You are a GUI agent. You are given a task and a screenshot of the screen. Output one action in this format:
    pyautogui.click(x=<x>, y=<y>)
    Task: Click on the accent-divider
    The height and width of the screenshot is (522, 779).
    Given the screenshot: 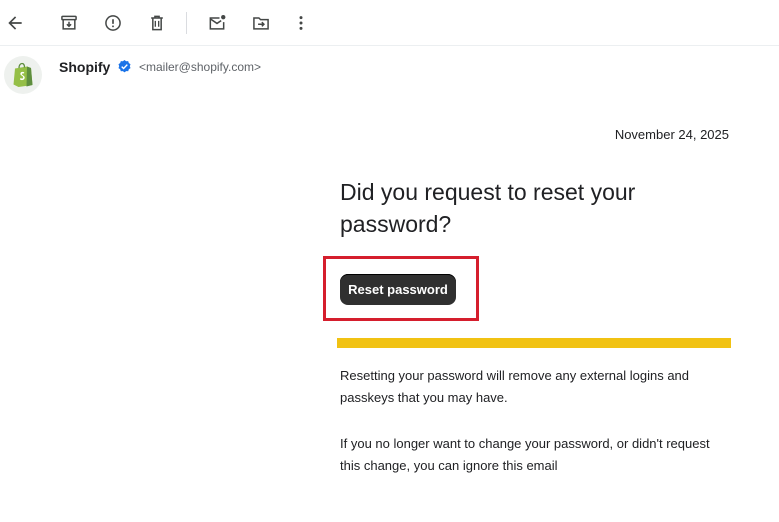 What is the action you would take?
    pyautogui.click(x=534, y=343)
    